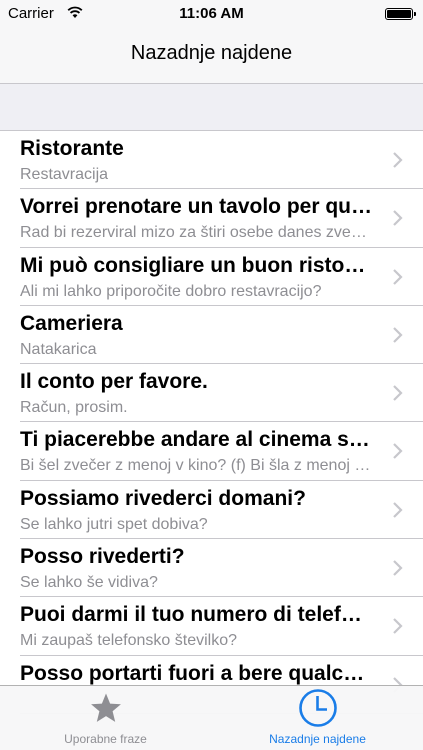  Describe the element at coordinates (128, 641) in the screenshot. I see `item-subtitle: Mi zaupaš telefonsko številko?` at that location.